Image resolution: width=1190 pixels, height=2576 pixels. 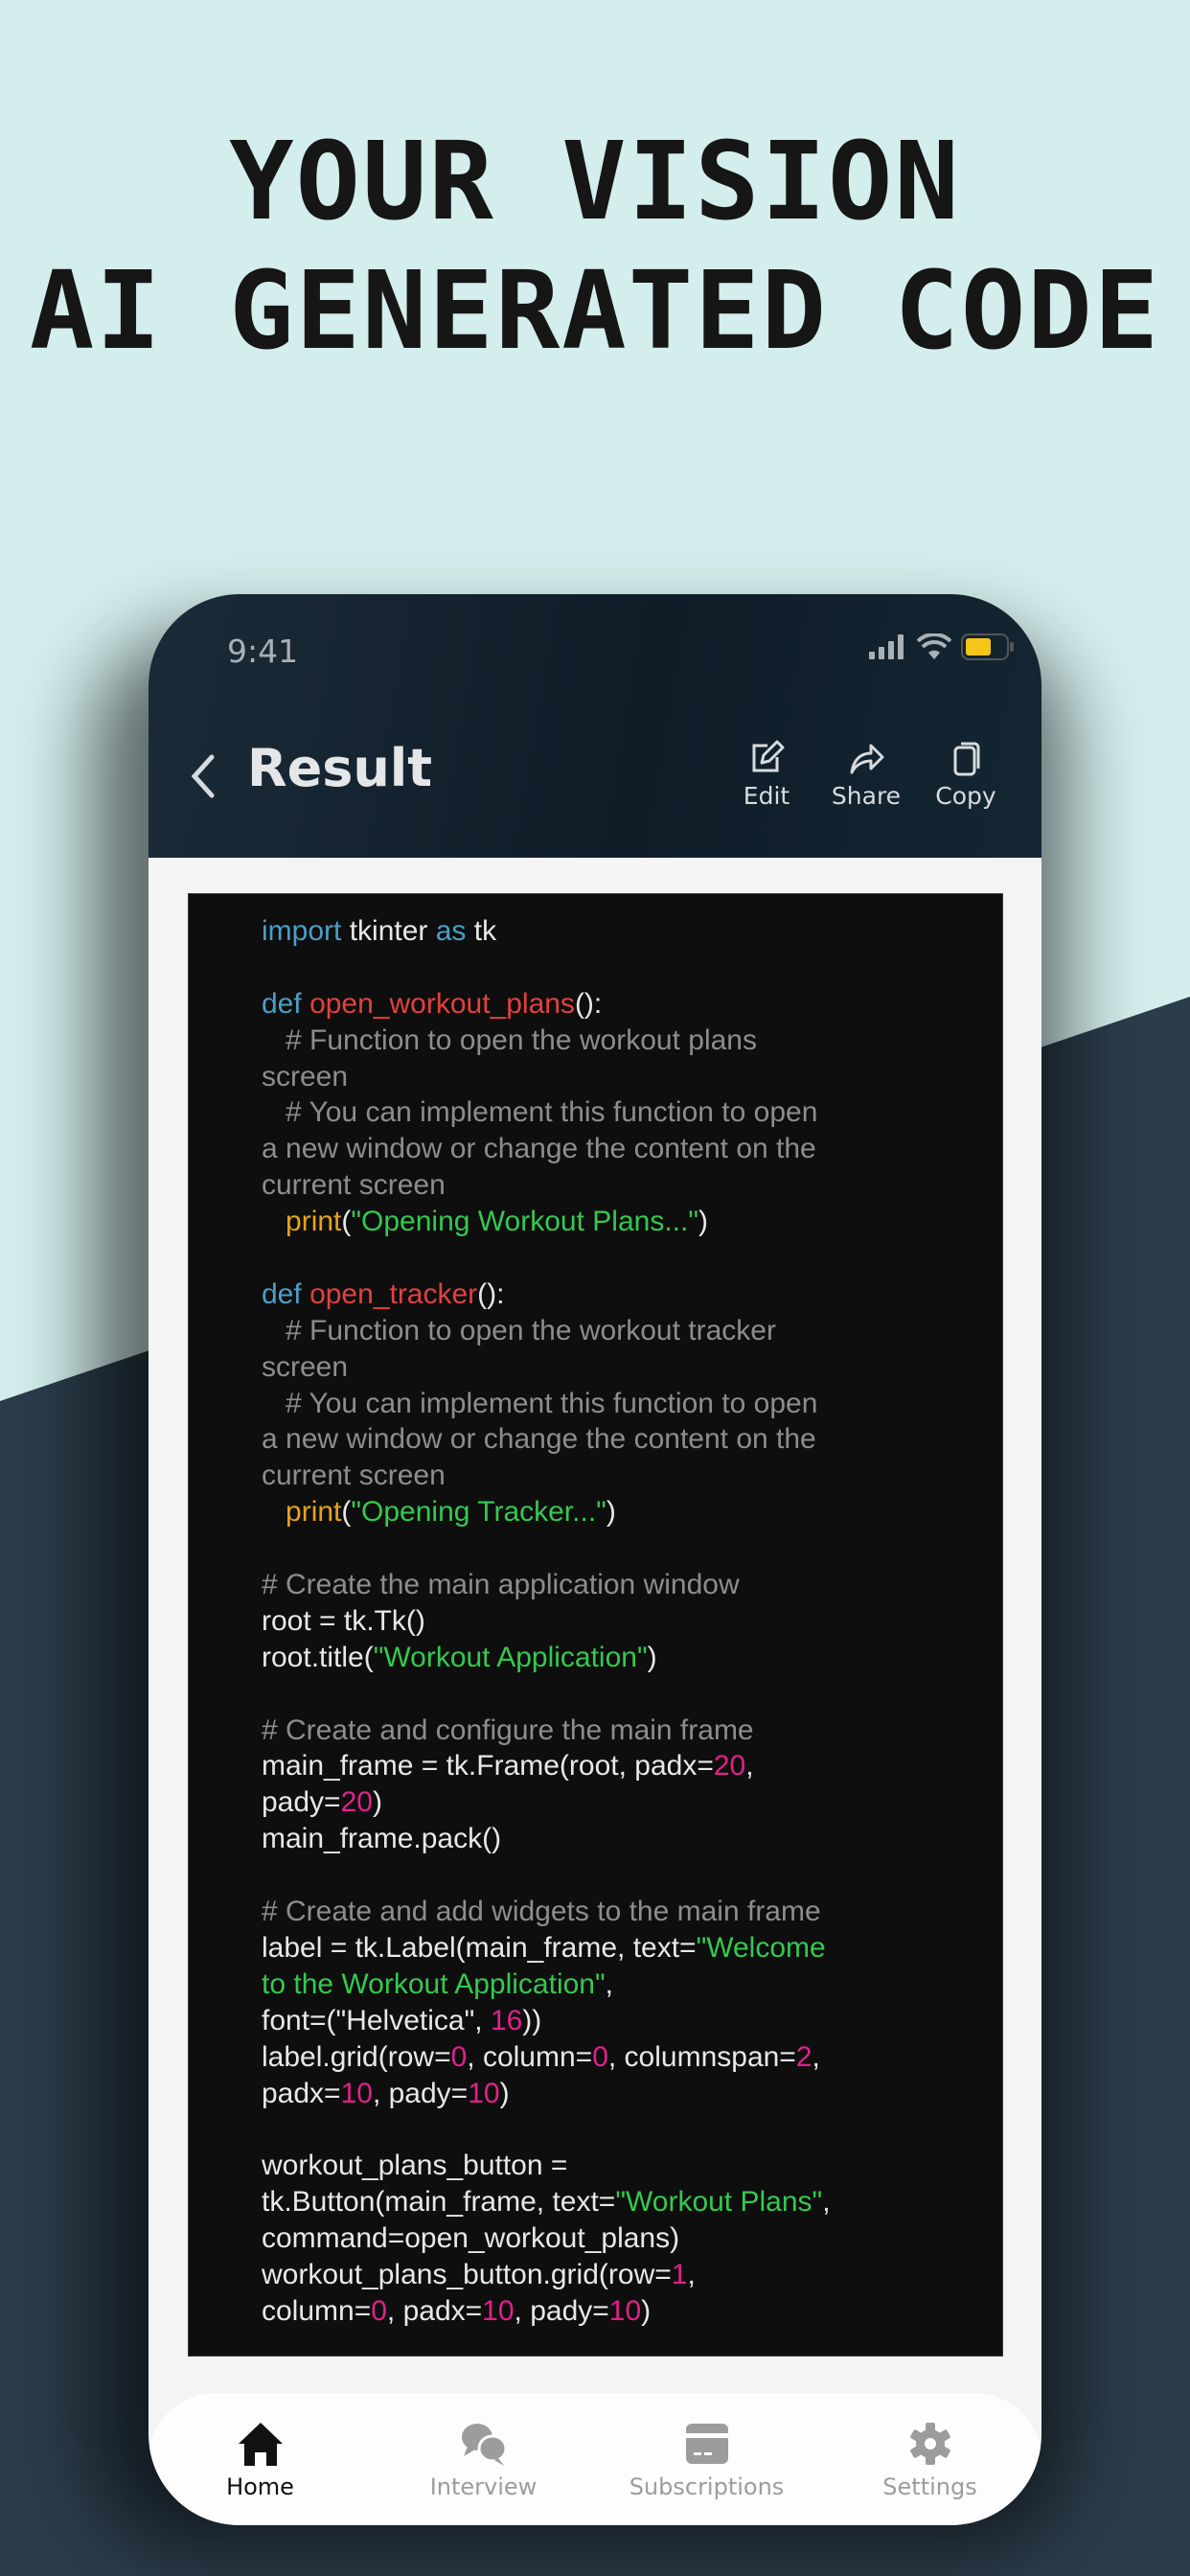 I want to click on signal-icon, so click(x=887, y=646).